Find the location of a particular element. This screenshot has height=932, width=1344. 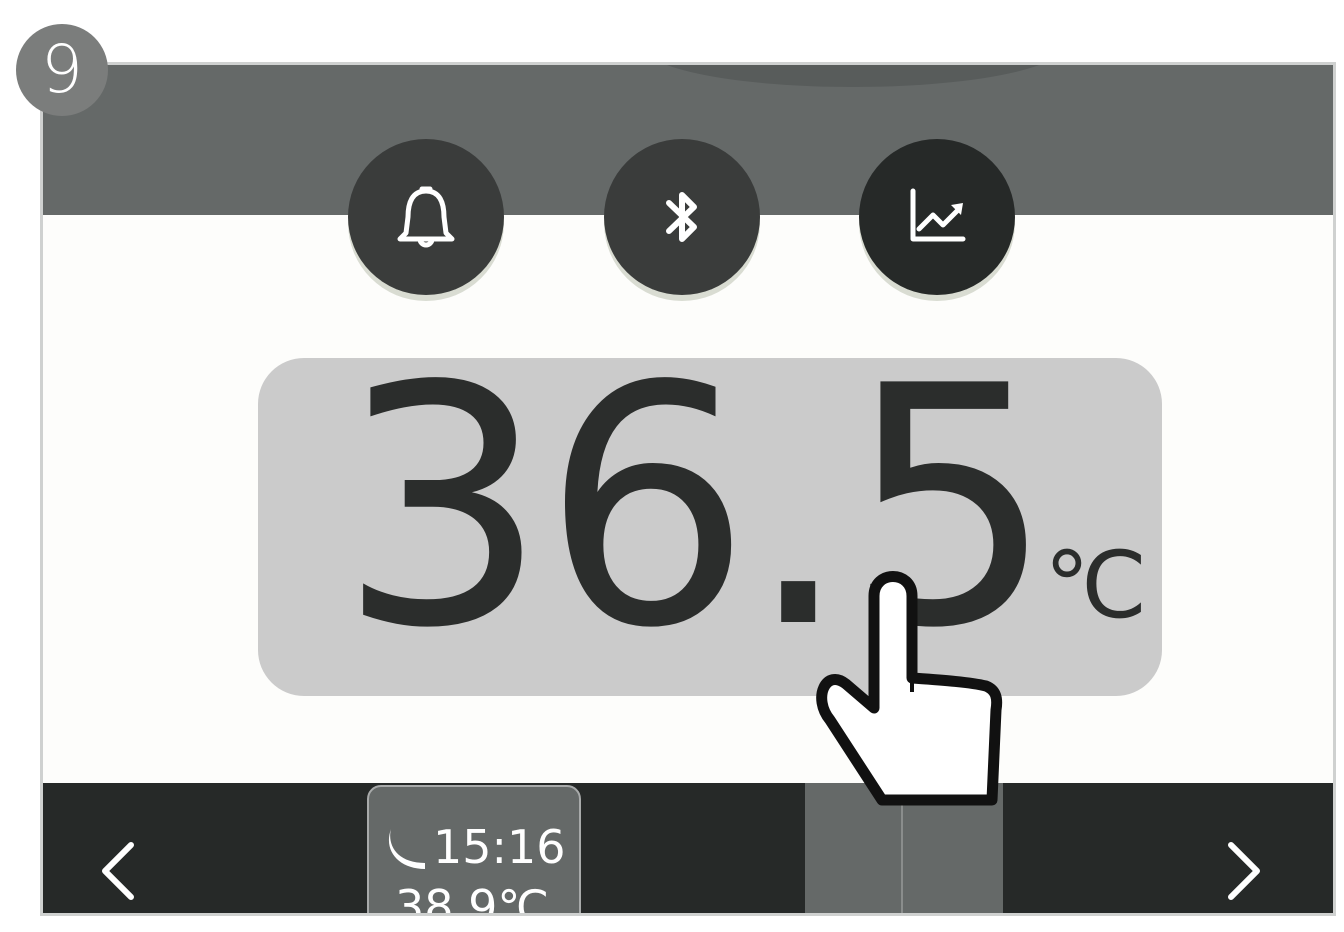

line-chart-icon is located at coordinates (938, 215).